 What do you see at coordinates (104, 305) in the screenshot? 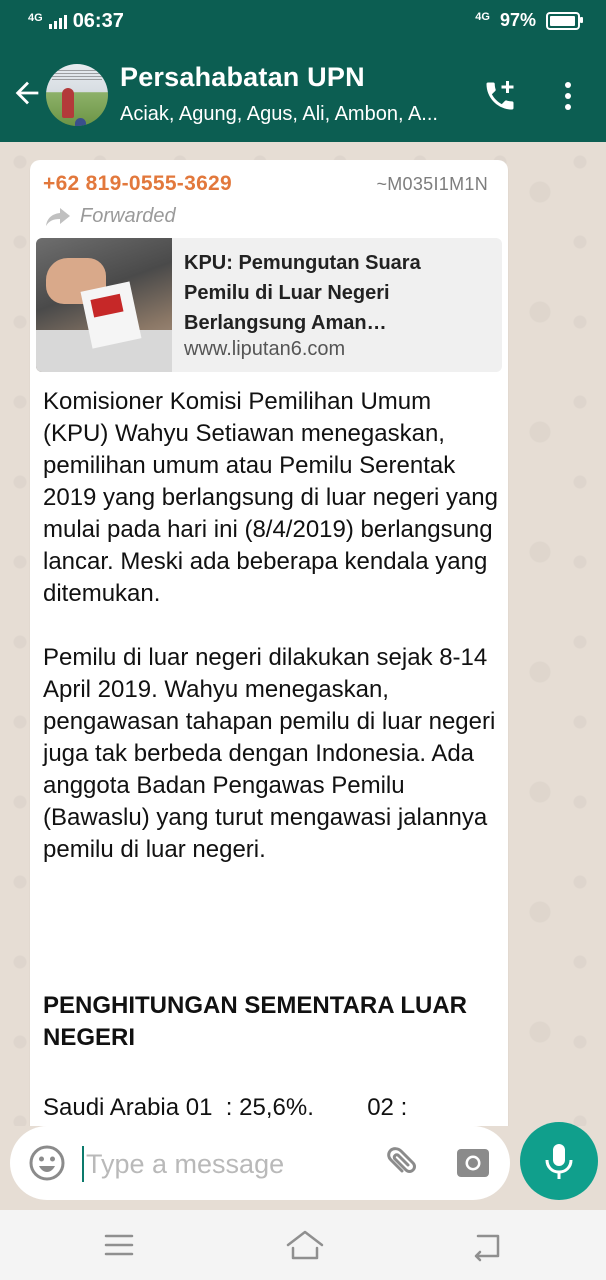
I see `link-preview-image` at bounding box center [104, 305].